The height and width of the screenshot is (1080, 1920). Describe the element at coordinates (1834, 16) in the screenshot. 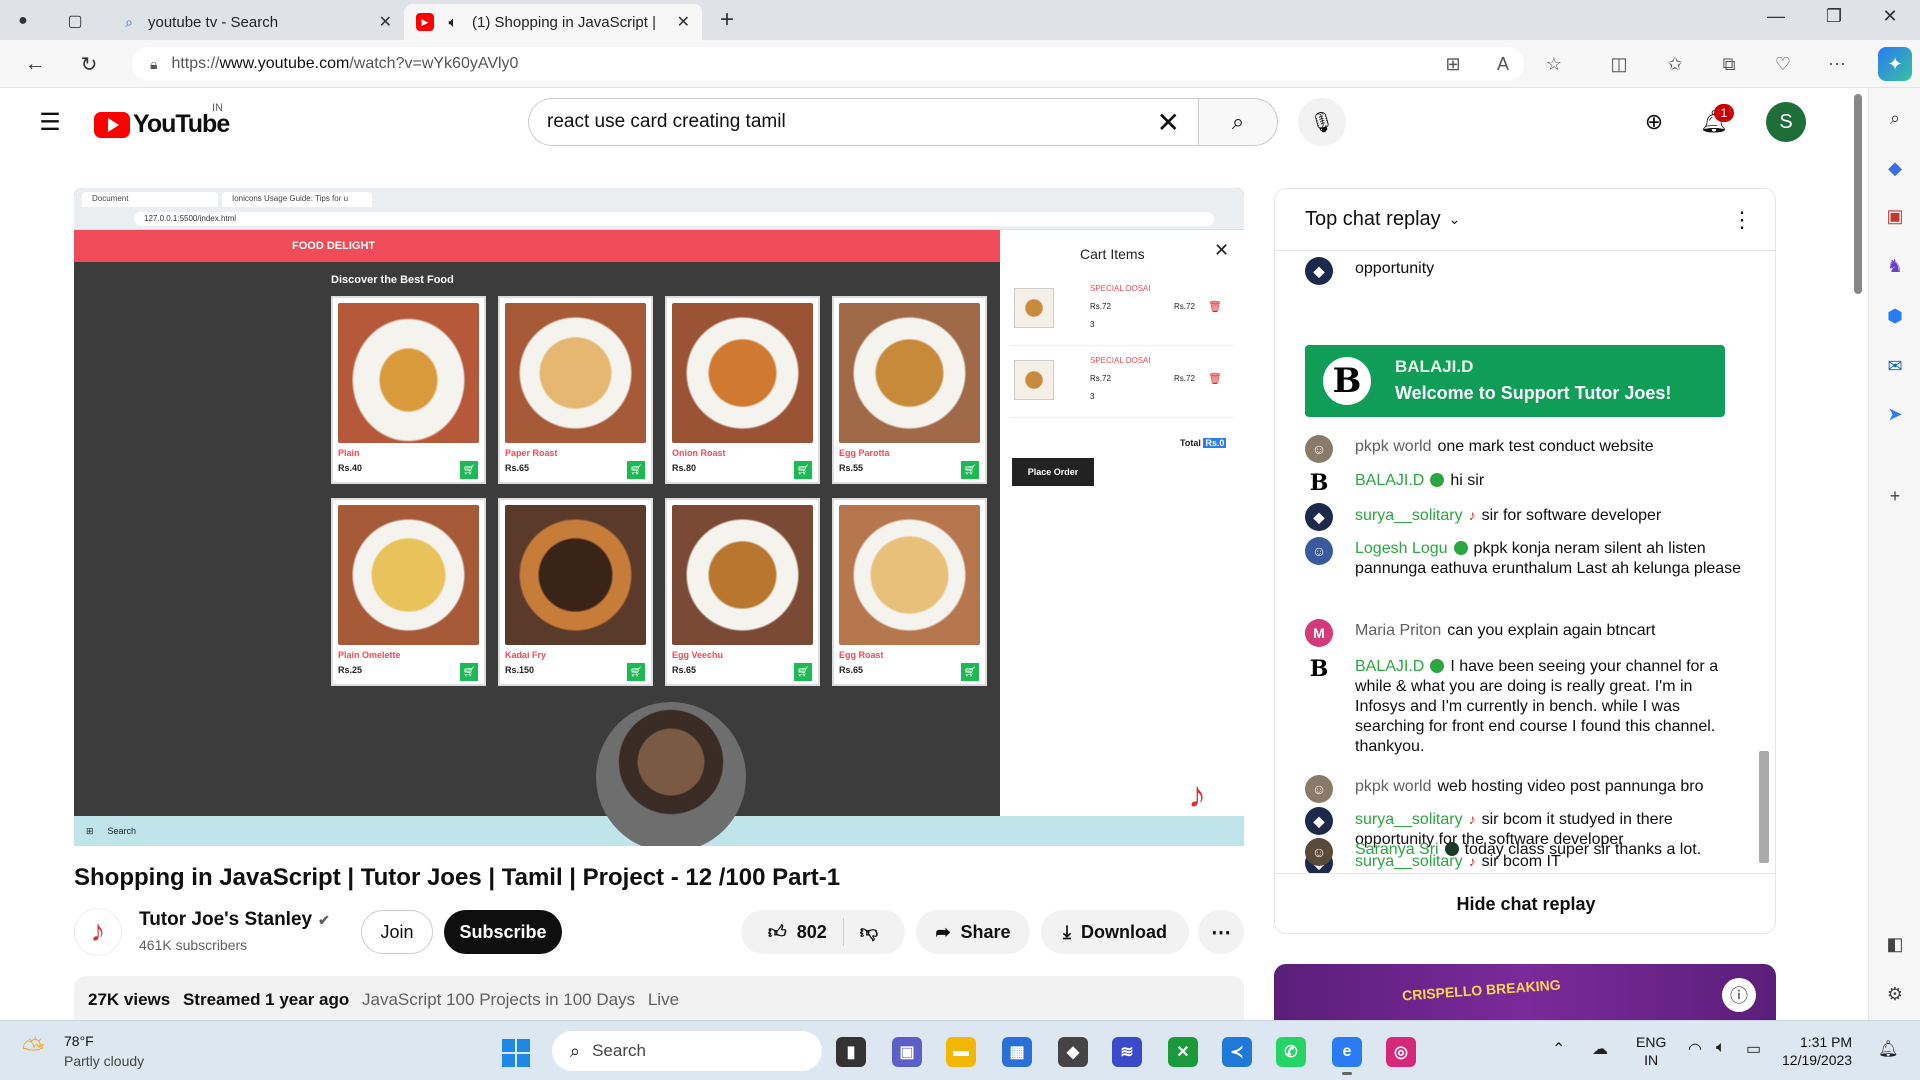

I see `restore-button: ❐` at that location.